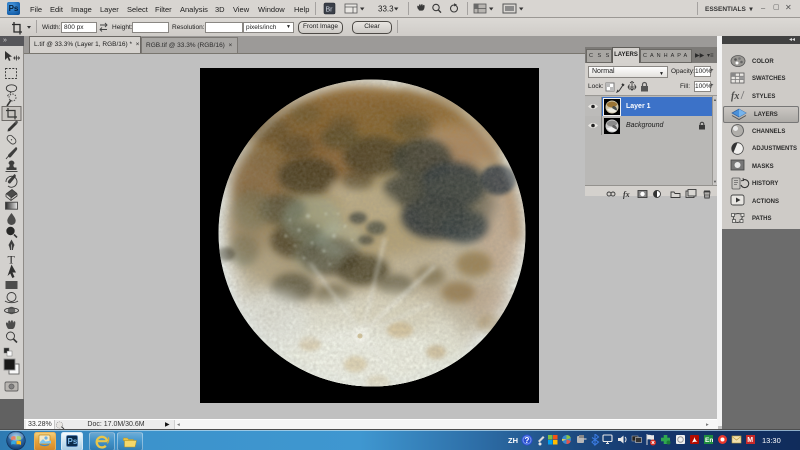 The height and width of the screenshot is (450, 800). I want to click on svg-text: 33.3, so click(386, 9).